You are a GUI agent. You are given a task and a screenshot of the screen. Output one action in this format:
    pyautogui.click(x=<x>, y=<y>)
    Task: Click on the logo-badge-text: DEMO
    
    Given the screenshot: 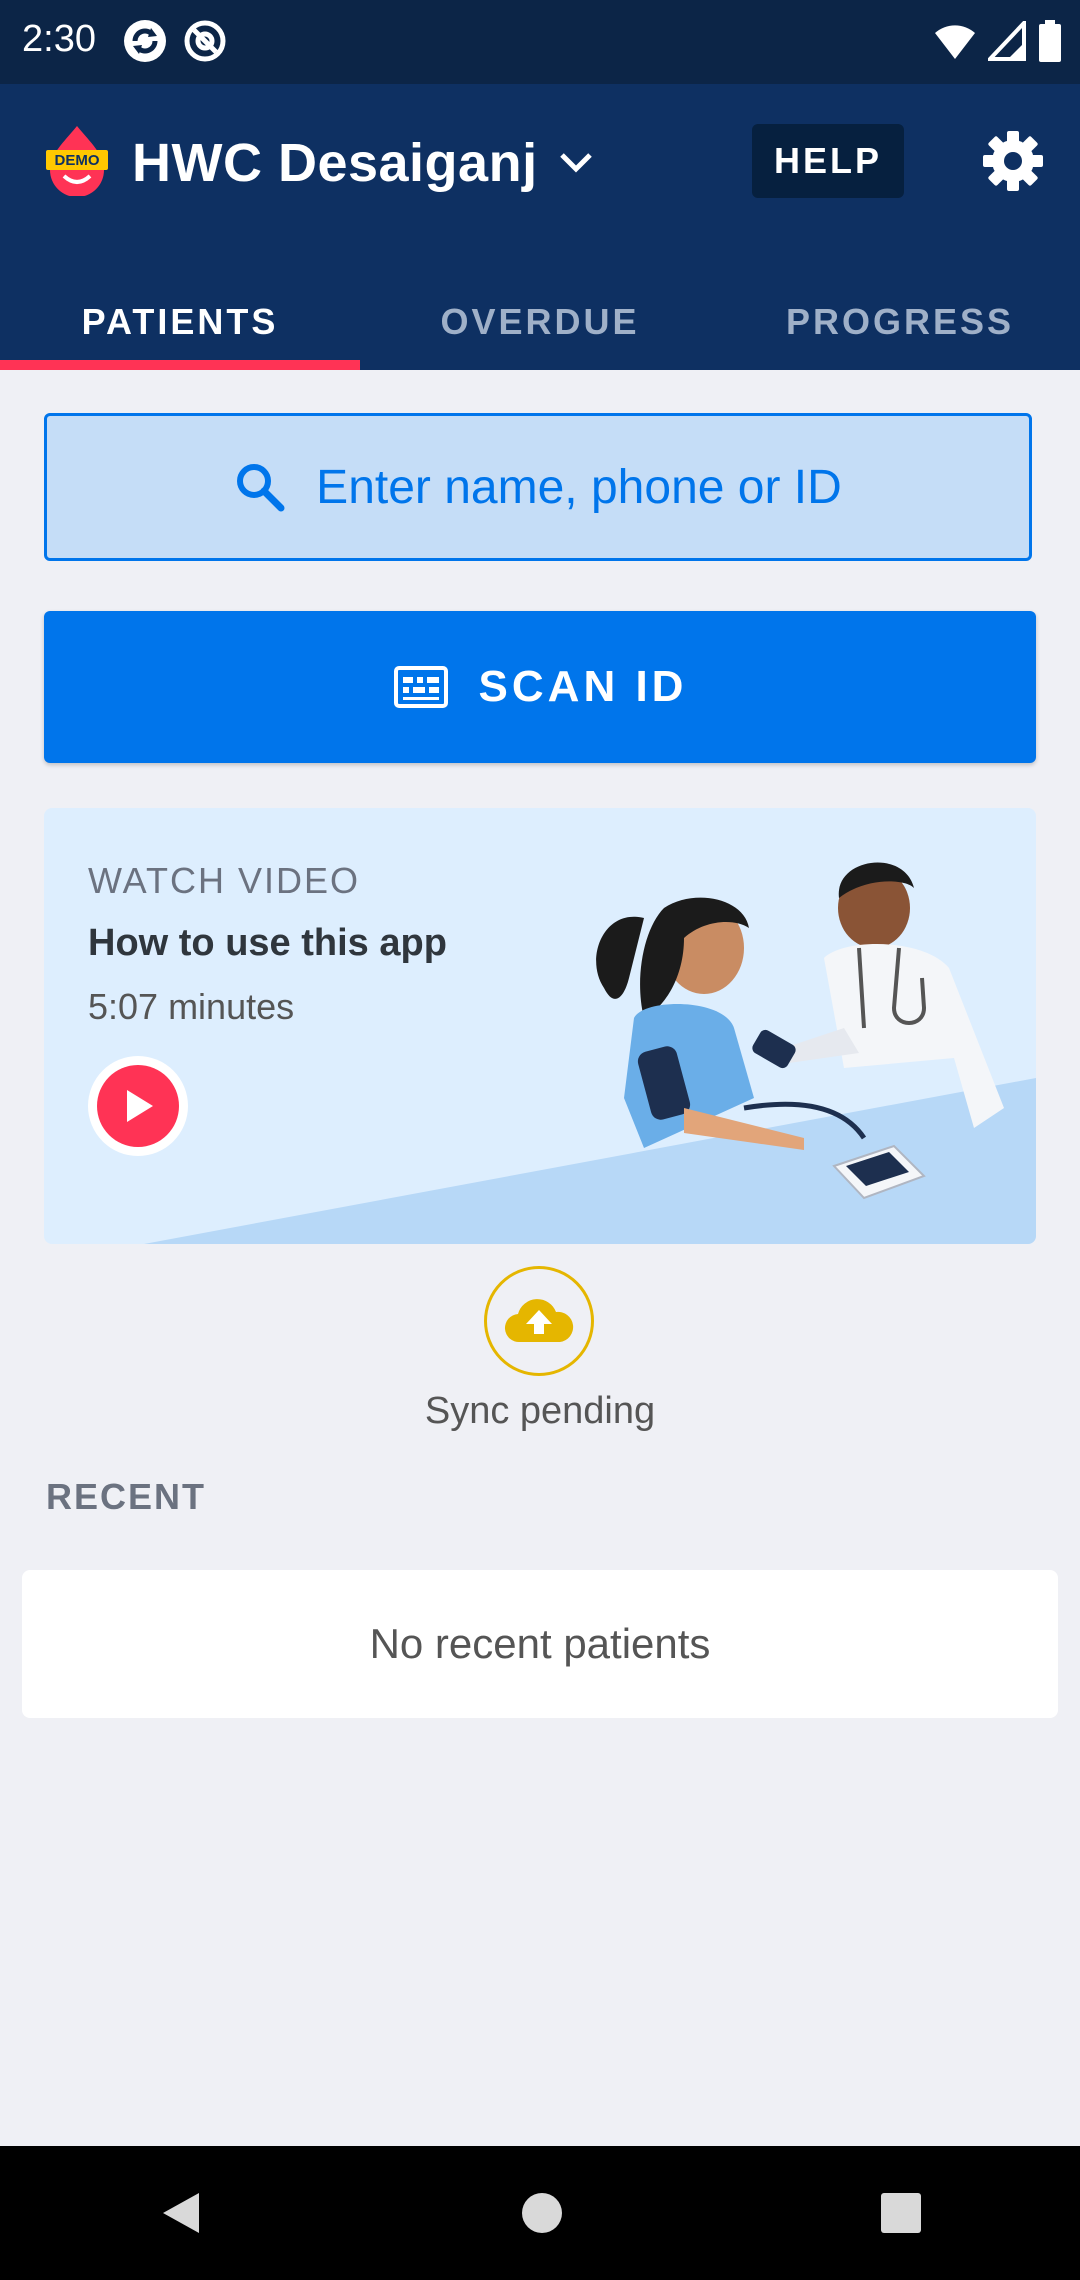 What is the action you would take?
    pyautogui.click(x=77, y=160)
    